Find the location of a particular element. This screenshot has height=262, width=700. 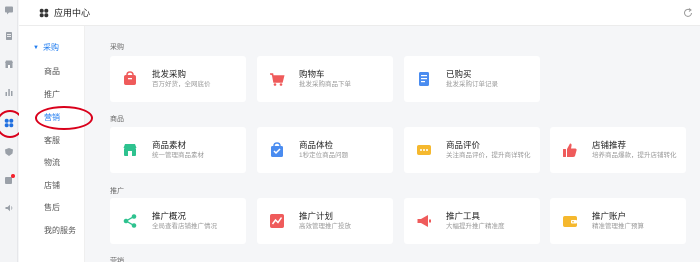

app-card-store-recommend: 店铺推荐 培养商品爆款，提升店铺转化 is located at coordinates (618, 150).